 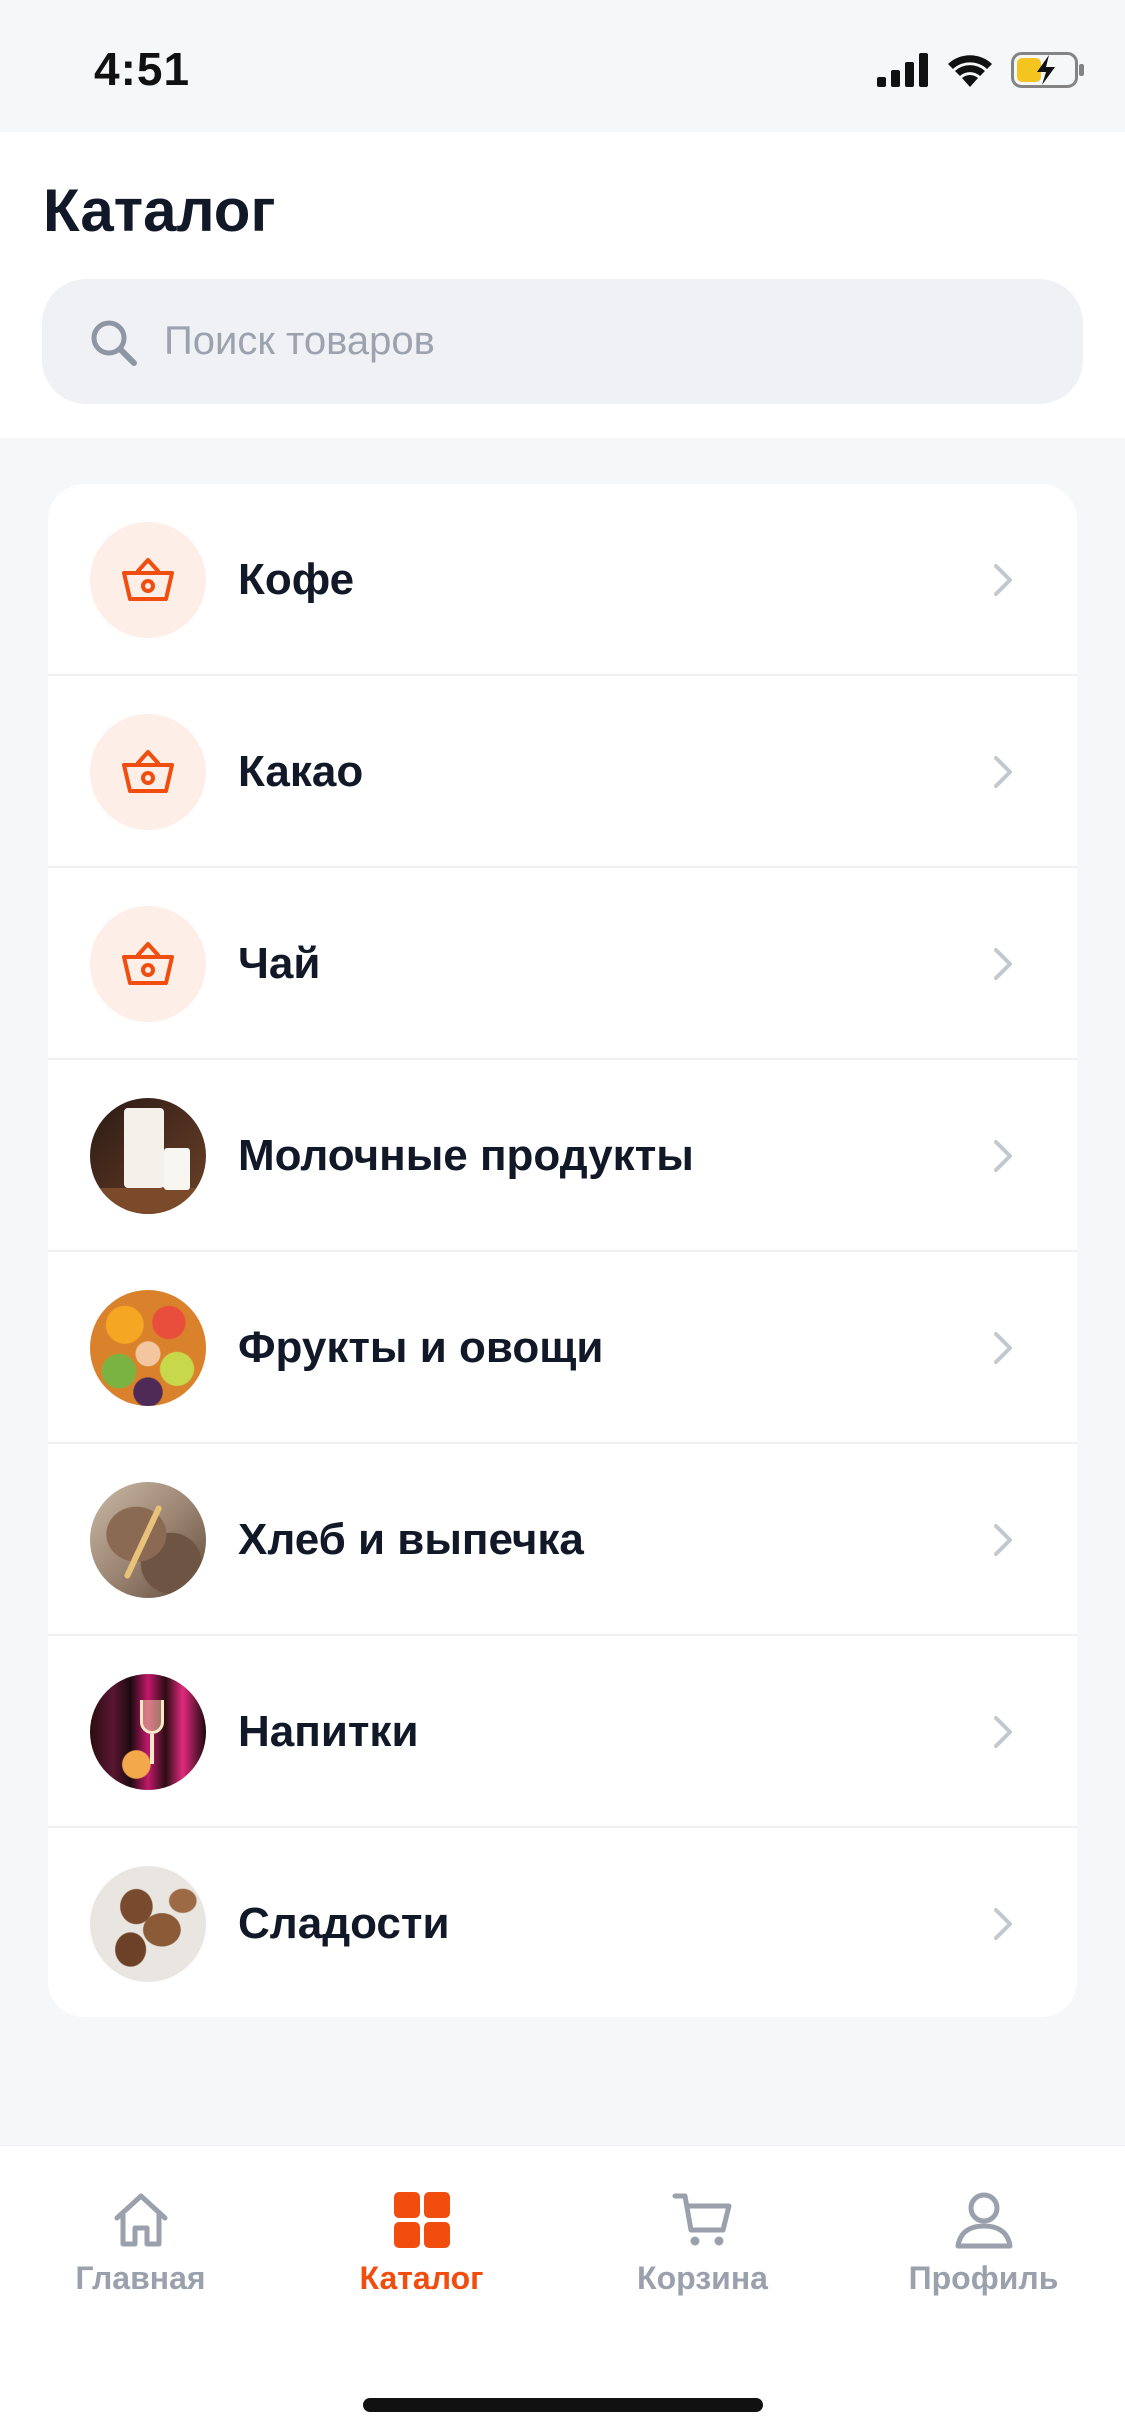 What do you see at coordinates (140, 2278) in the screenshot?
I see `tab-label: Главная` at bounding box center [140, 2278].